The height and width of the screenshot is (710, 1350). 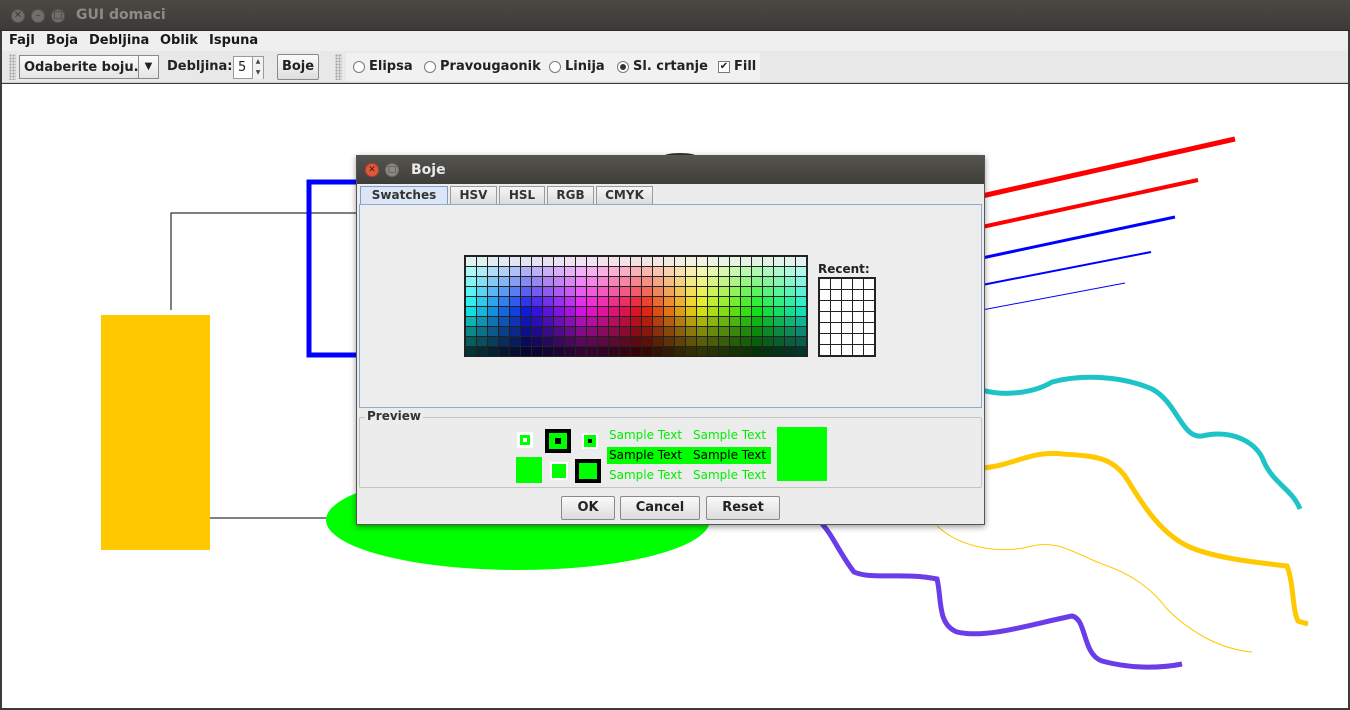 What do you see at coordinates (588, 508) in the screenshot?
I see `ok-button: OK` at bounding box center [588, 508].